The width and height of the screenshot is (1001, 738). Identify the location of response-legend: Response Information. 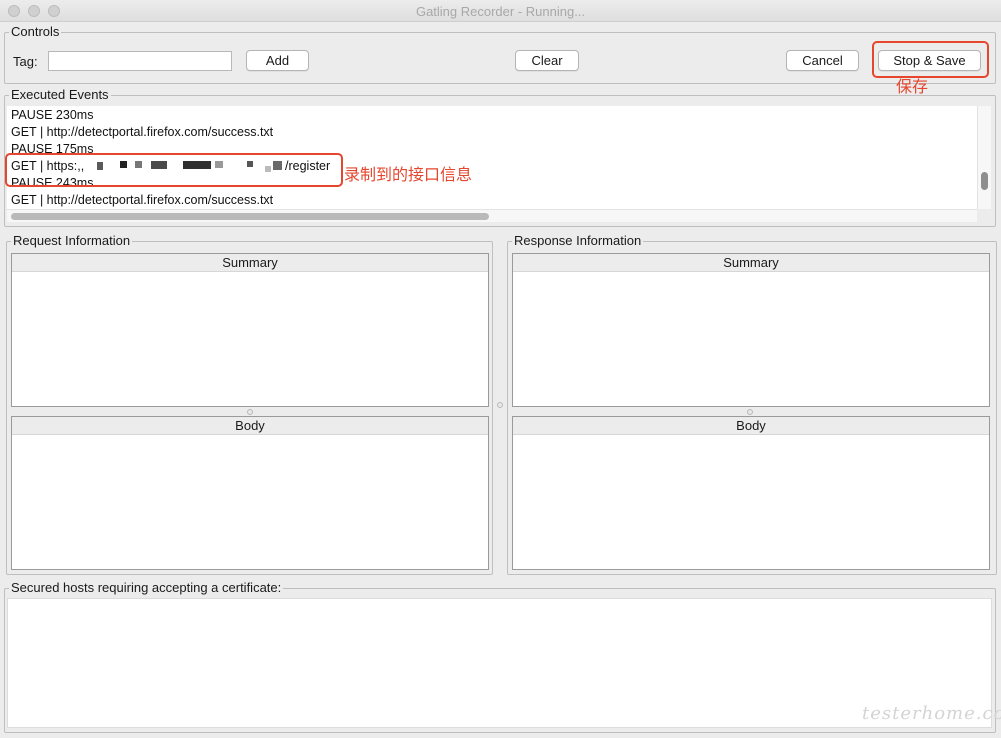
(578, 240).